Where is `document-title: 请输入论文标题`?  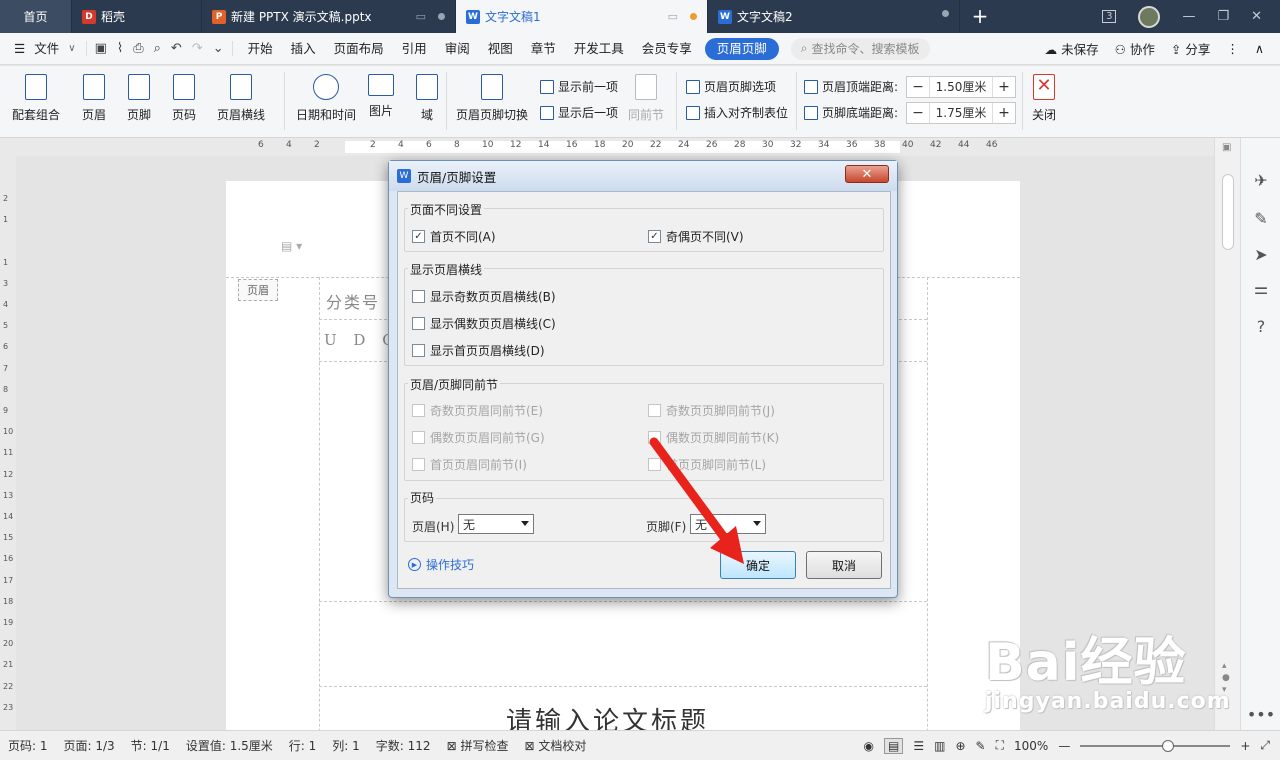 document-title: 请输入论文标题 is located at coordinates (607, 715).